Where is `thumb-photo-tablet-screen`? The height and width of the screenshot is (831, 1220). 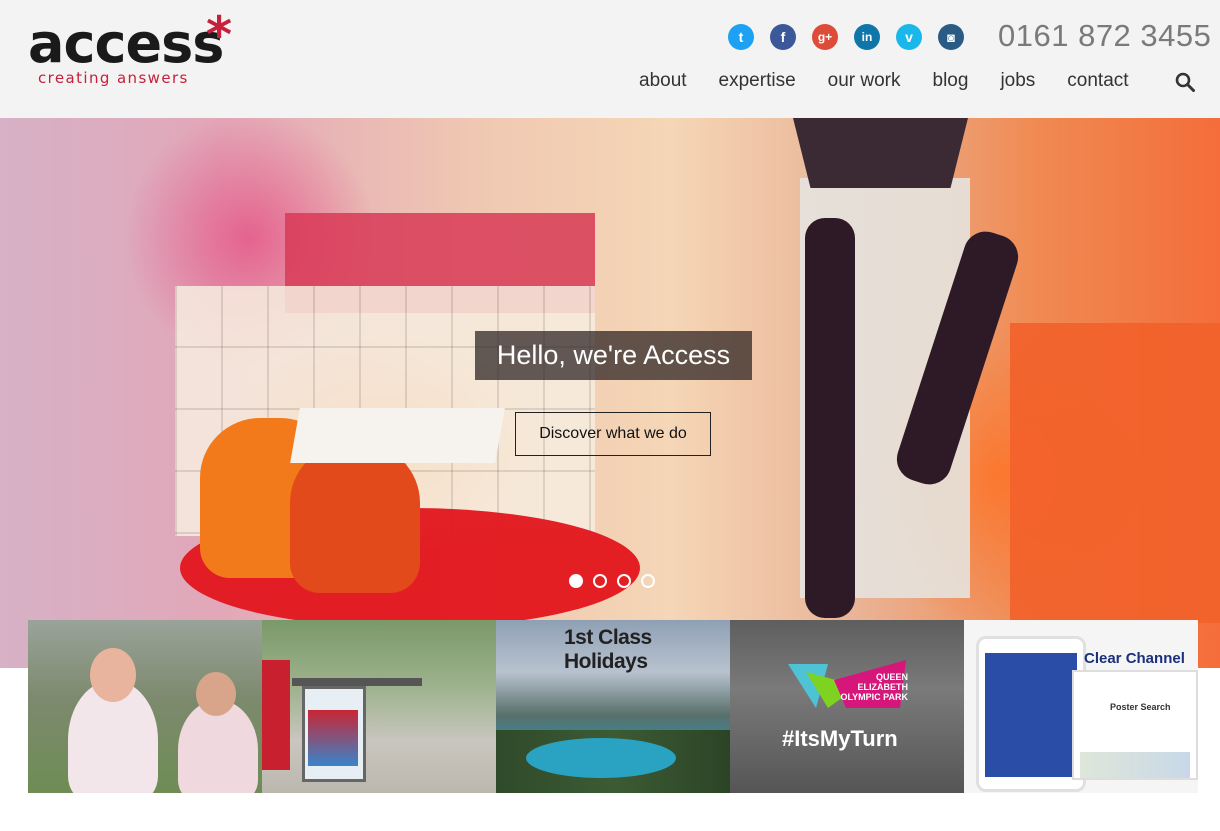
thumb-photo-tablet-screen is located at coordinates (1031, 715).